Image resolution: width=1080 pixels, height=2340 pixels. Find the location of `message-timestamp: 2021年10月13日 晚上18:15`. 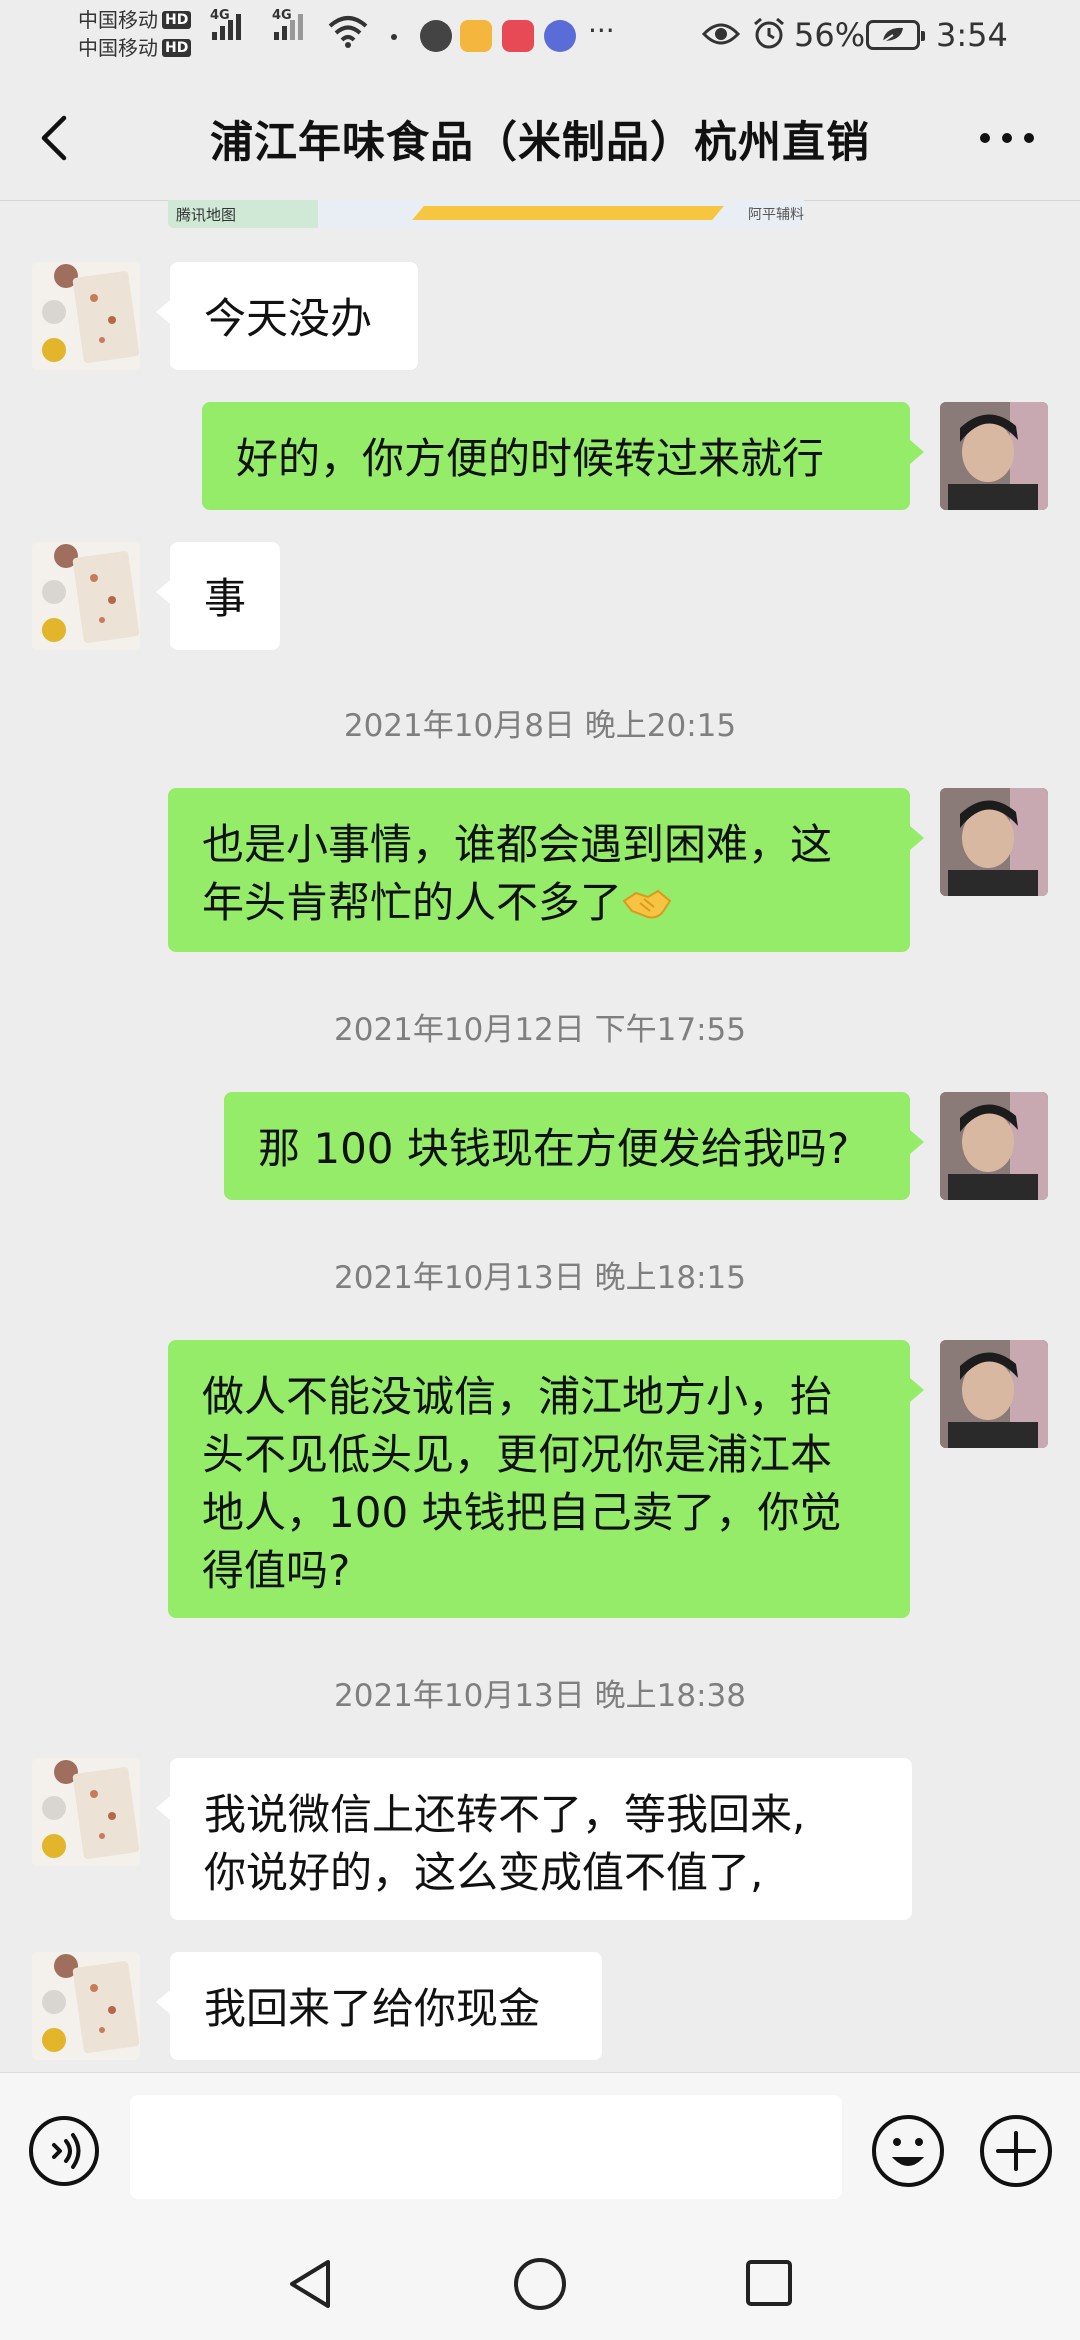

message-timestamp: 2021年10月13日 晚上18:15 is located at coordinates (540, 1278).